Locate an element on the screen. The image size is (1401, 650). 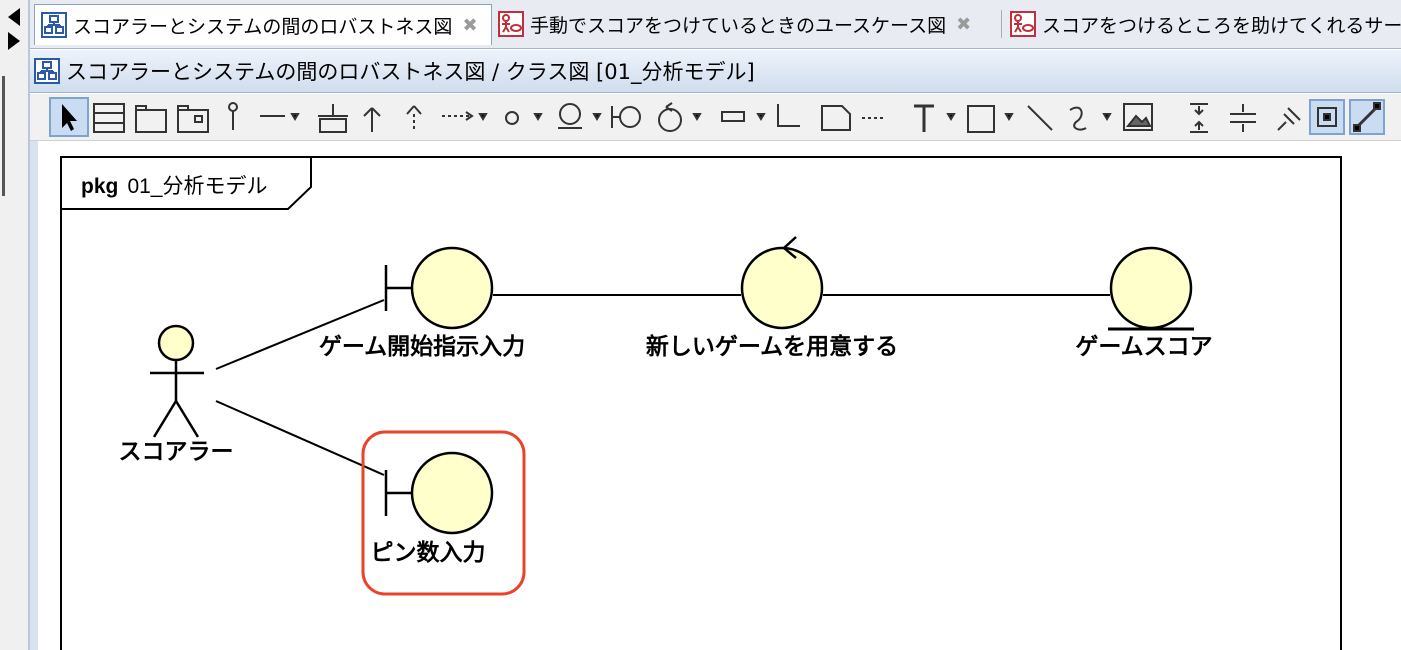
tab-robustness-diagram: スコアラーとシステムの間のロバストネス図 ✖ is located at coordinates (263, 24).